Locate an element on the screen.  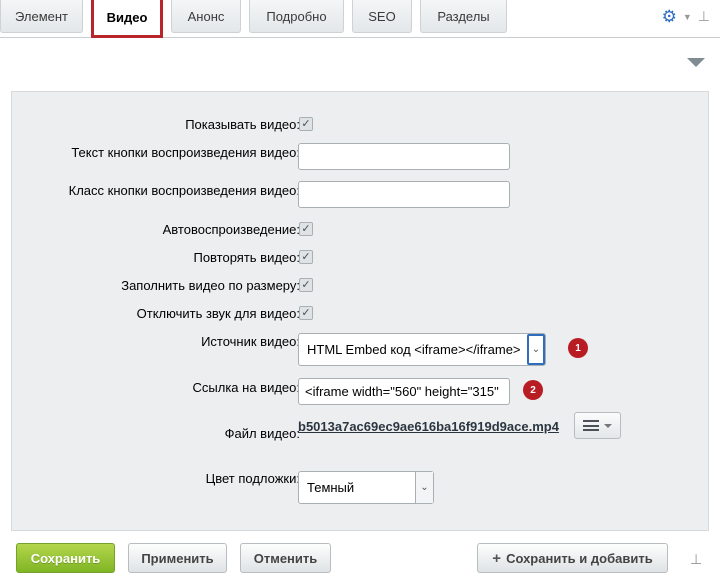
source-value: HTML Embed код <iframe></iframe> is located at coordinates (414, 349).